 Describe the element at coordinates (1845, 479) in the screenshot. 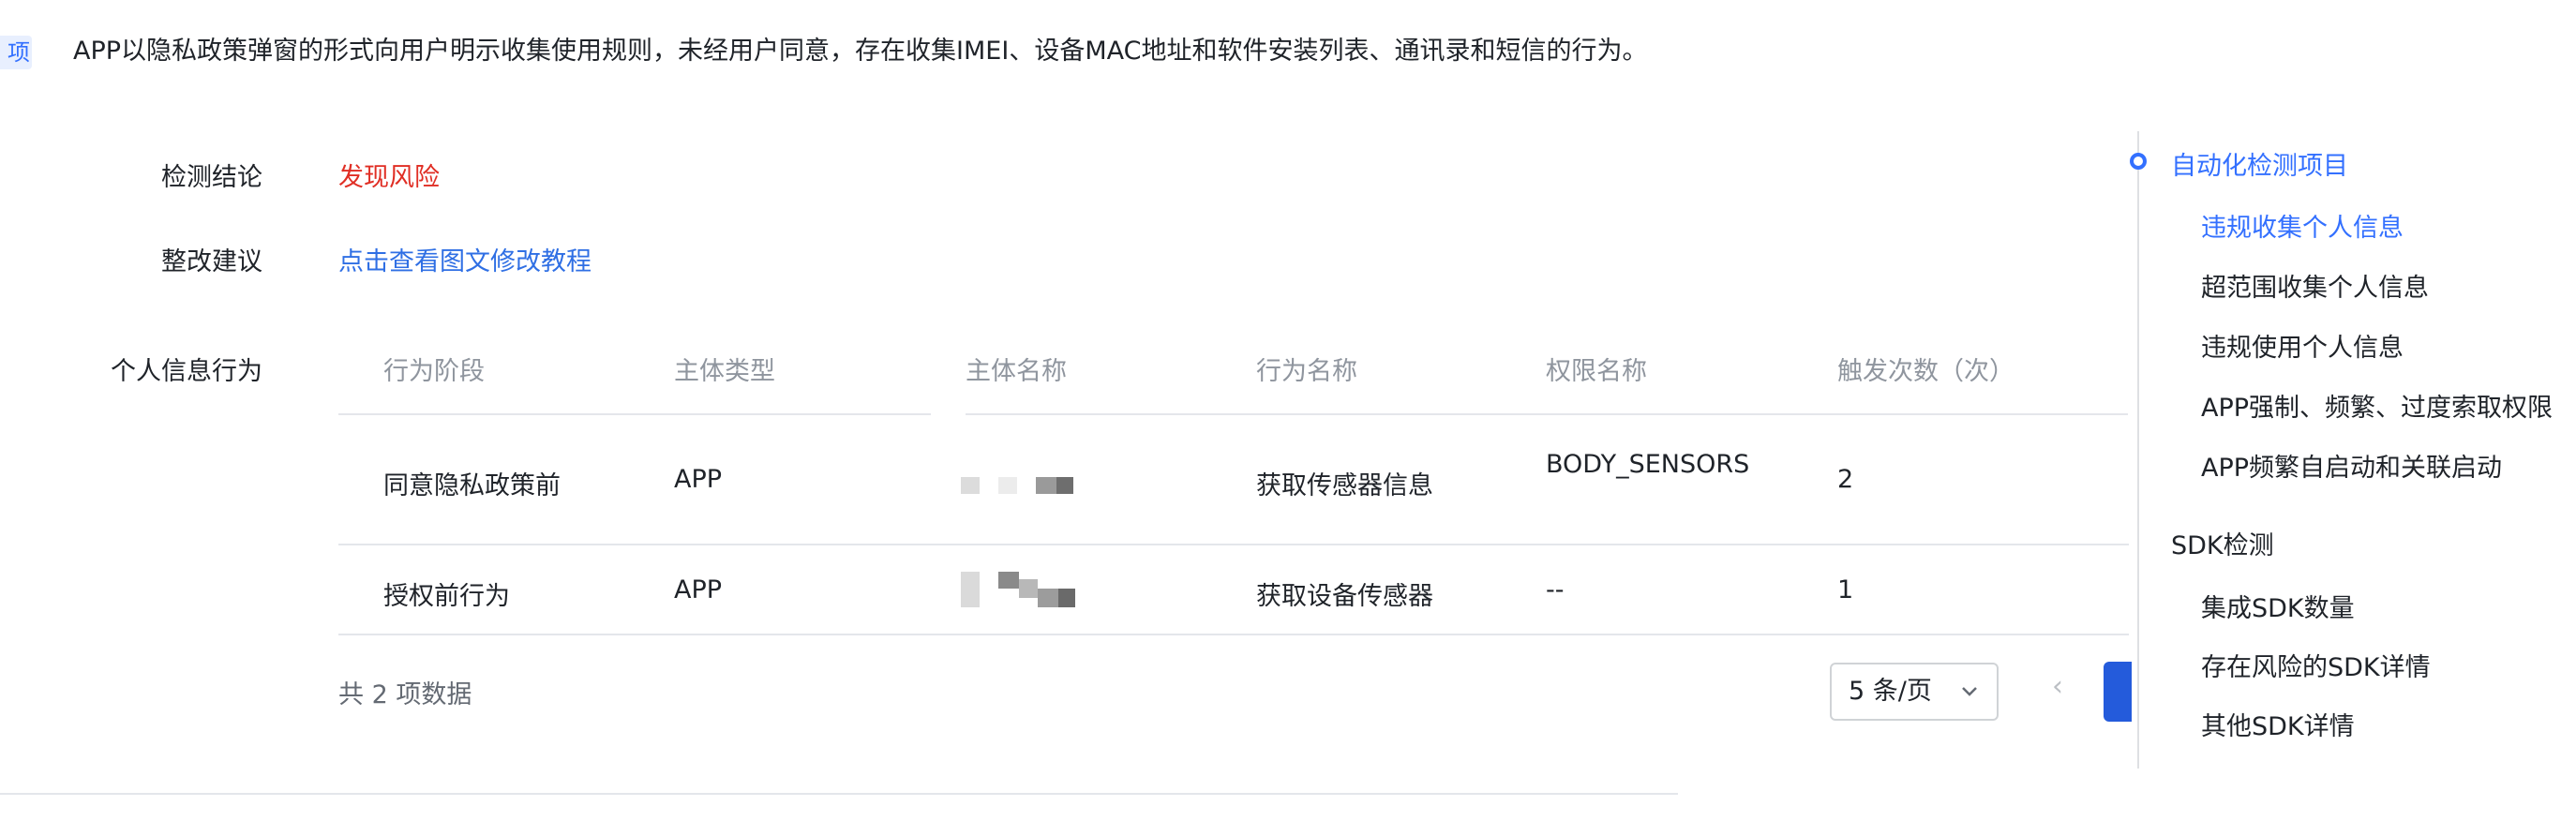

I see `cell-count: 2` at that location.